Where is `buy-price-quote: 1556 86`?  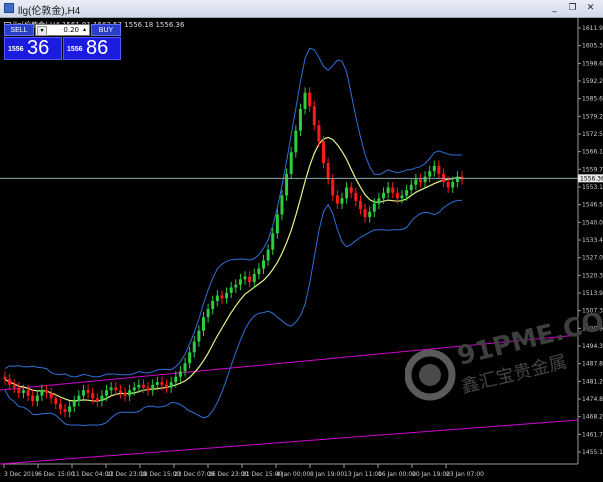
buy-price-quote: 1556 86 is located at coordinates (92, 48).